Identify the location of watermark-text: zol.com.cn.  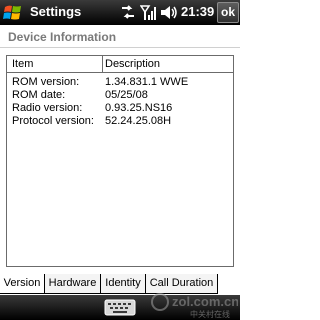
(205, 301).